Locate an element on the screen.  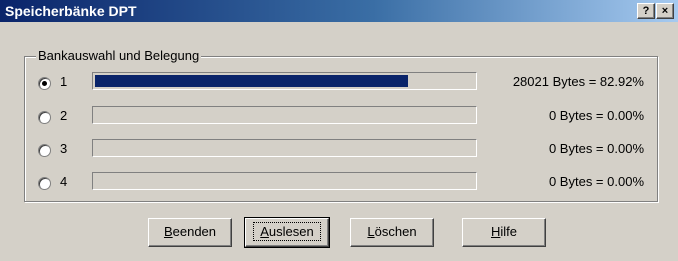
beenden-mnemonic: B is located at coordinates (168, 231).